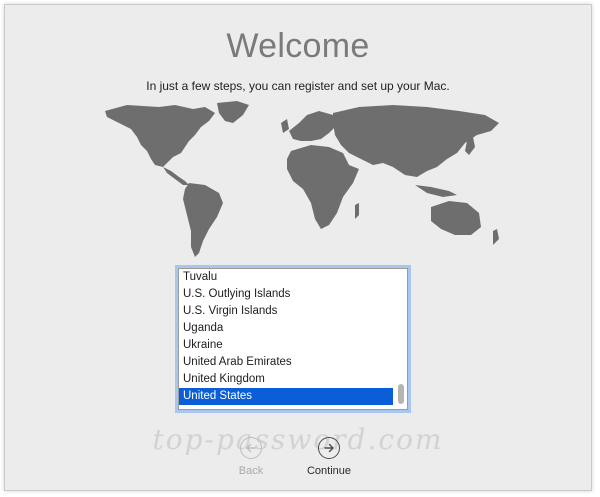 The image size is (600, 497). Describe the element at coordinates (400, 339) in the screenshot. I see `list-scrollbar` at that location.